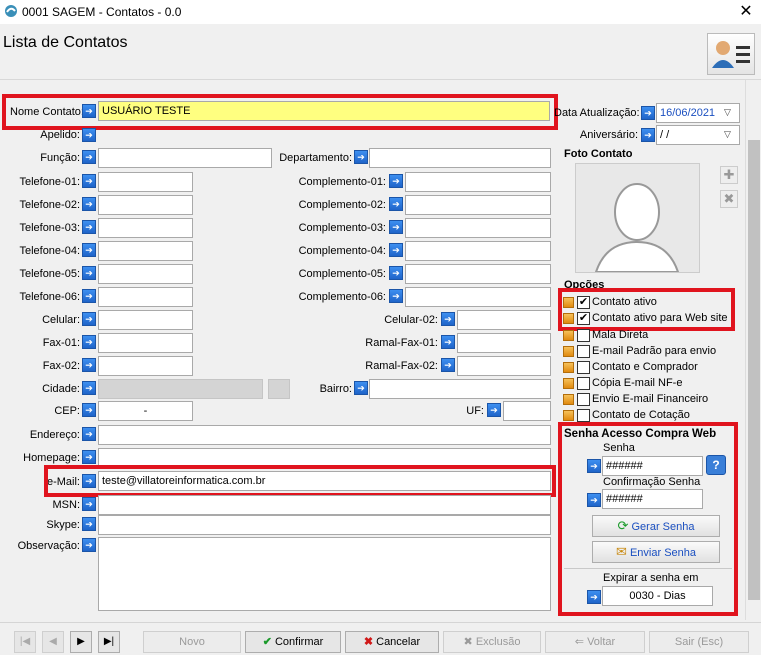 The height and width of the screenshot is (655, 761). I want to click on previous-record-button: ◀, so click(53, 642).